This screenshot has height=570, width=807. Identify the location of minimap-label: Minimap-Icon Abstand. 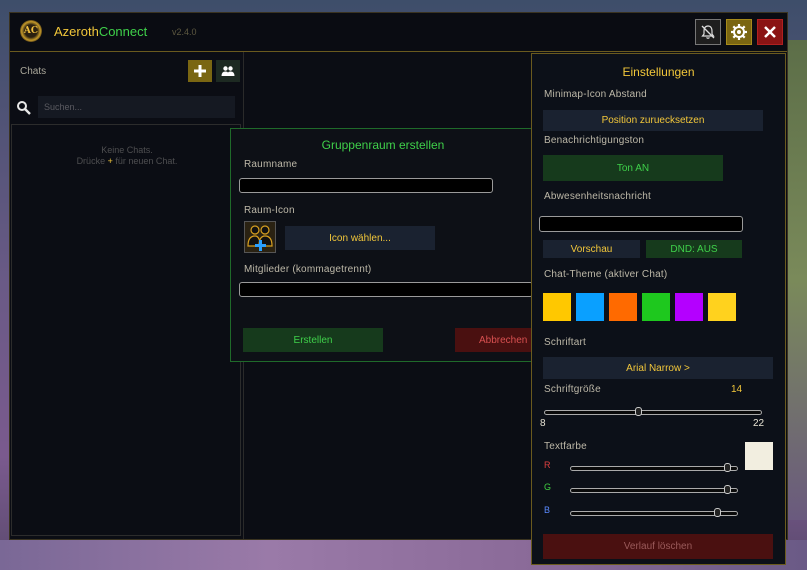
(595, 94).